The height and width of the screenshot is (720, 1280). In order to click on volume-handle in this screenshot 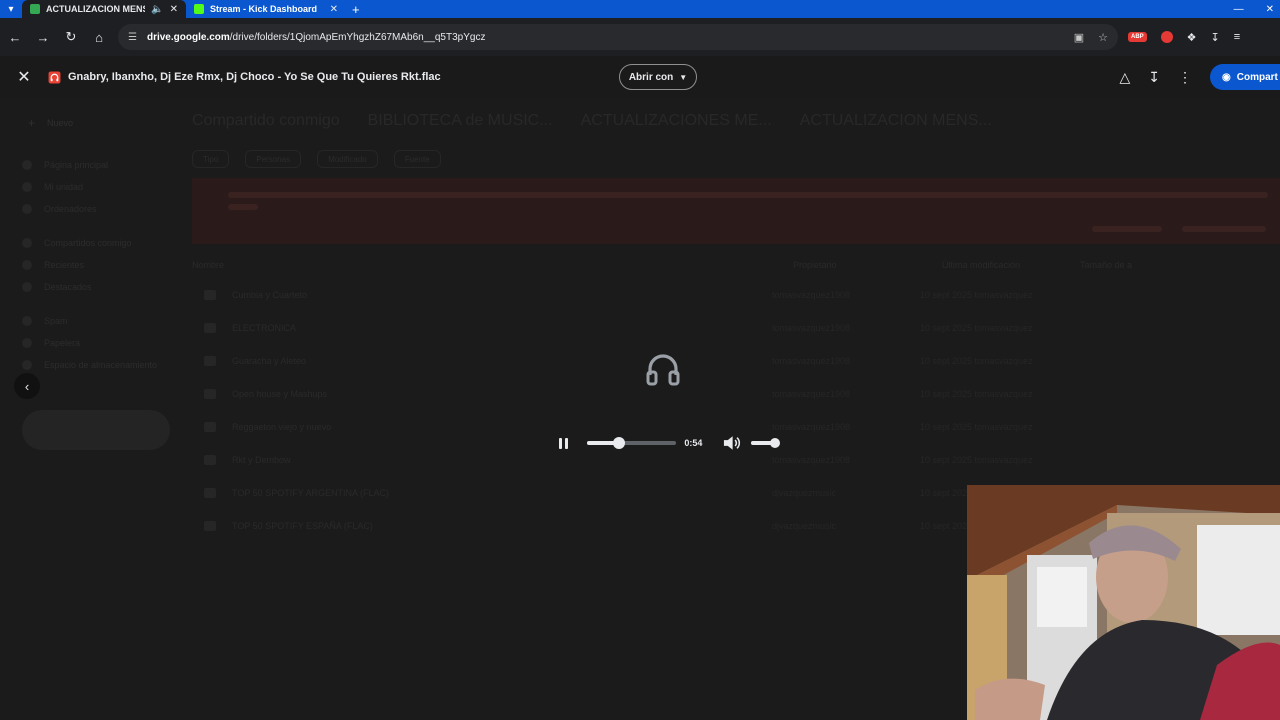, I will do `click(774, 443)`.